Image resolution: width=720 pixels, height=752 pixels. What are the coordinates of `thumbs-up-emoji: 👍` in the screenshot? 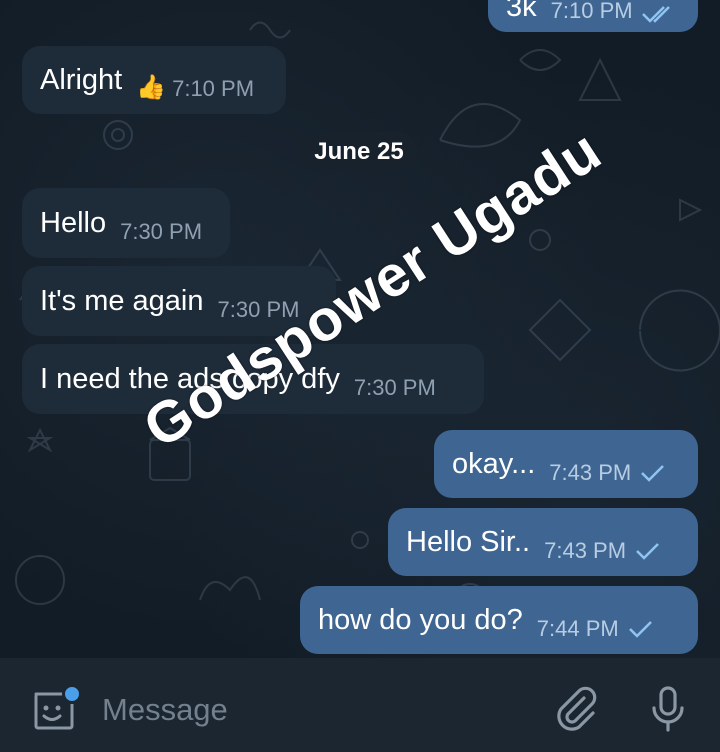 It's located at (151, 87).